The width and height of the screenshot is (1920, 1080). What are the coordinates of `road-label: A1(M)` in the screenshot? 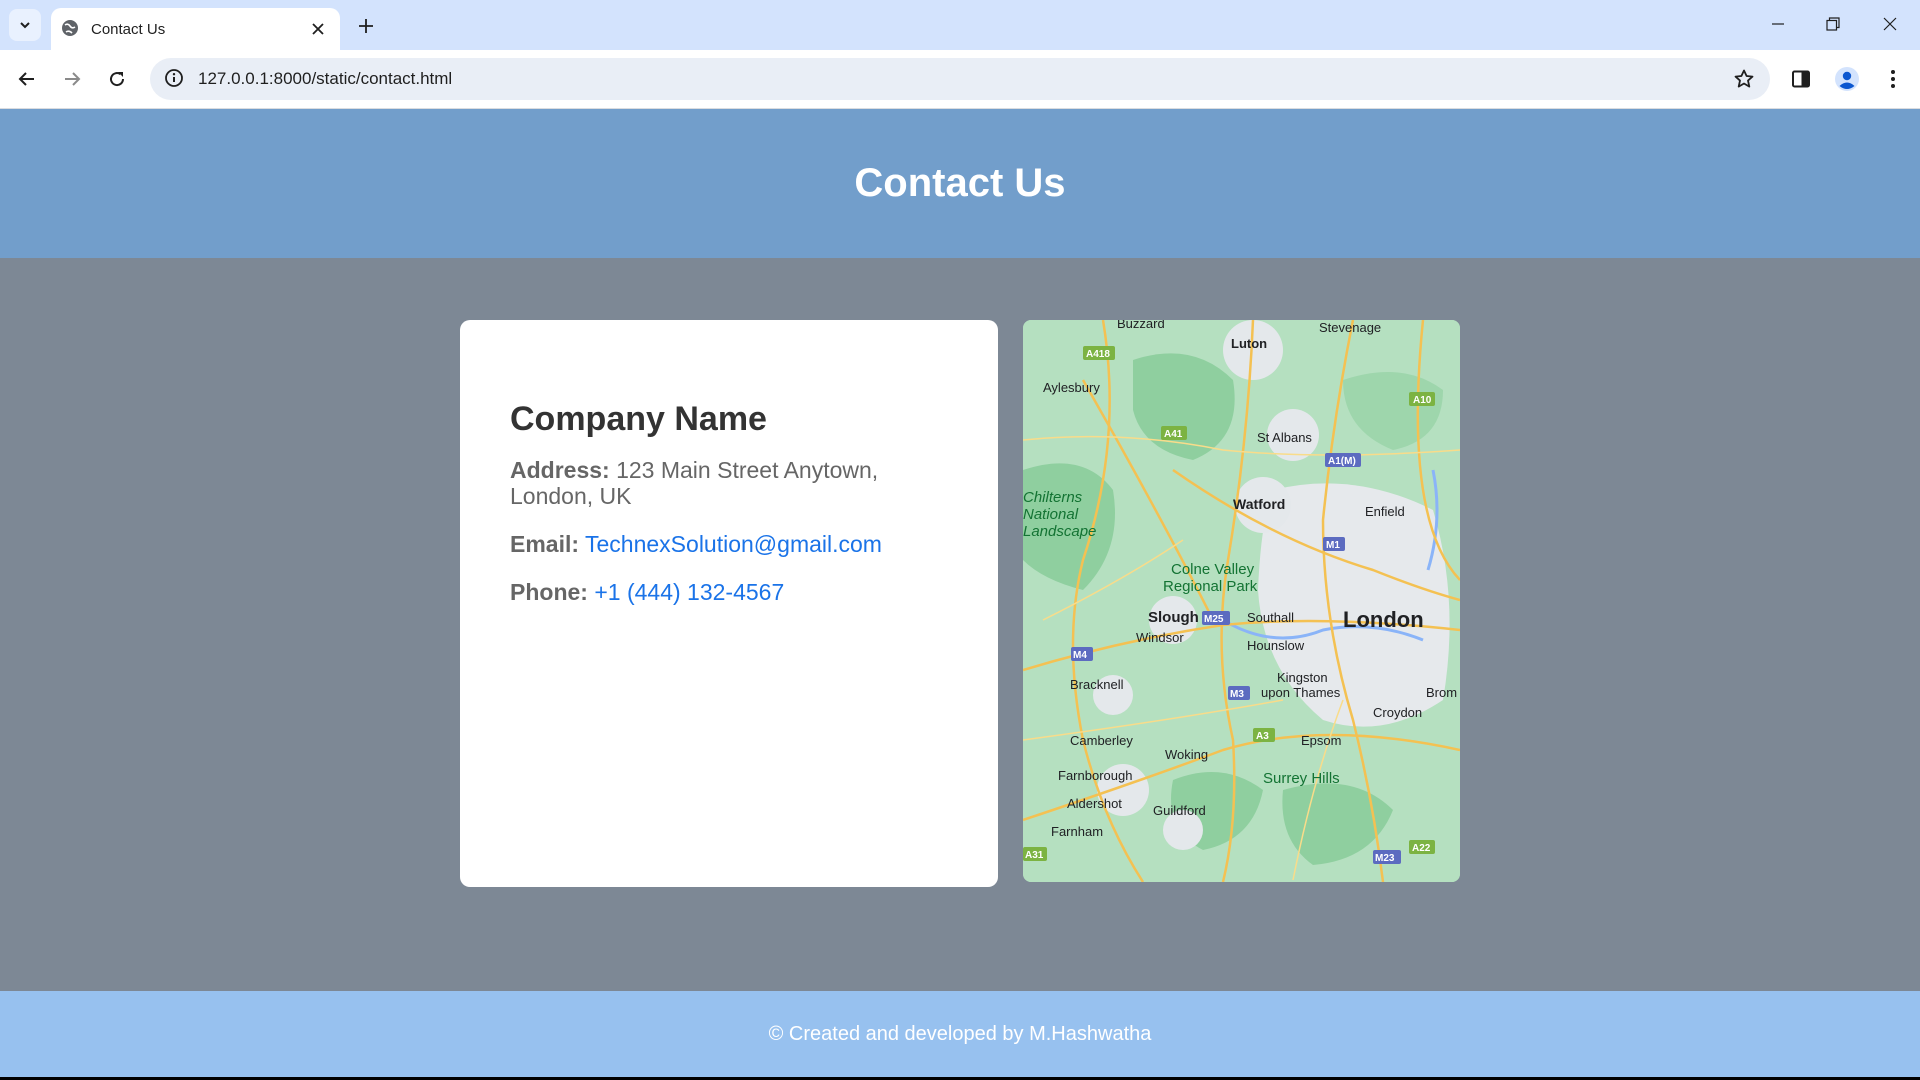 It's located at (1342, 461).